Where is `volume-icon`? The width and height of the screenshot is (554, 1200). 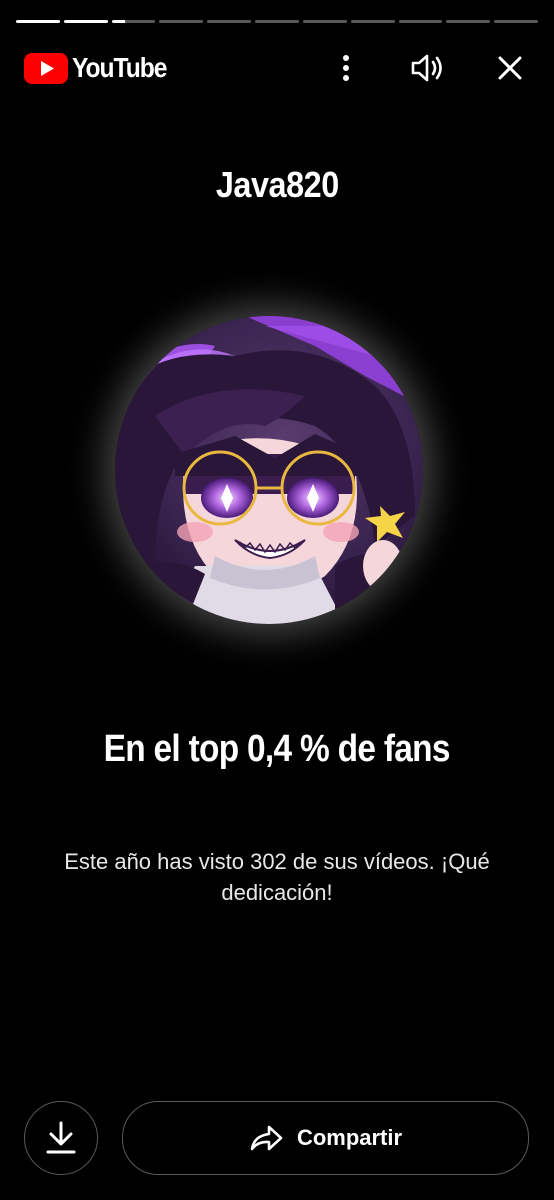 volume-icon is located at coordinates (426, 68).